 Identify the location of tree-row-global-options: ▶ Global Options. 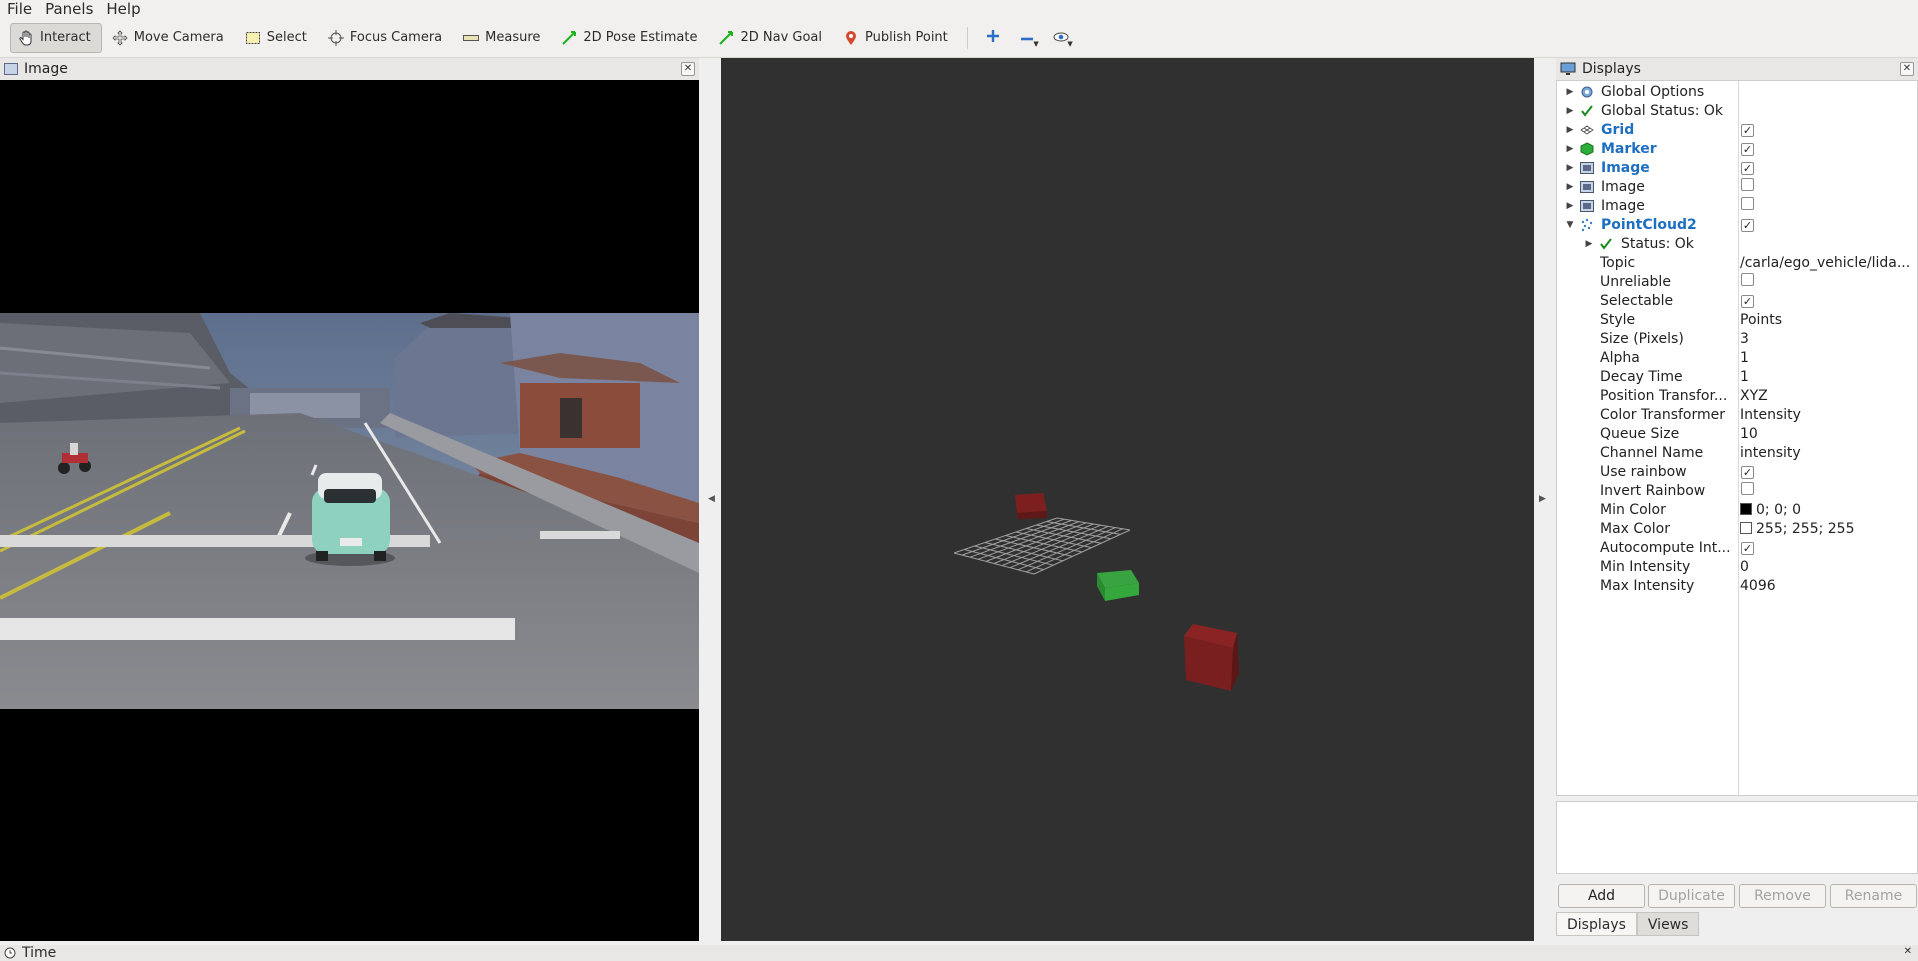
(1737, 91).